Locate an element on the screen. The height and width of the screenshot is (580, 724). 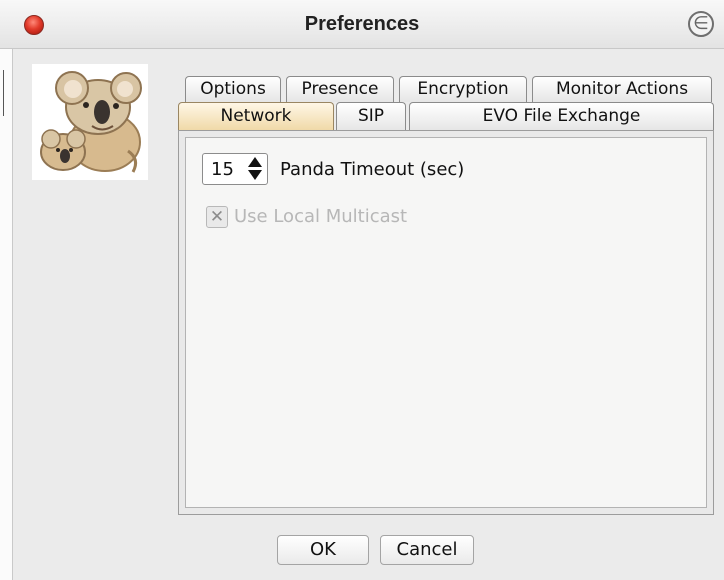
left-edge-mark is located at coordinates (3, 93).